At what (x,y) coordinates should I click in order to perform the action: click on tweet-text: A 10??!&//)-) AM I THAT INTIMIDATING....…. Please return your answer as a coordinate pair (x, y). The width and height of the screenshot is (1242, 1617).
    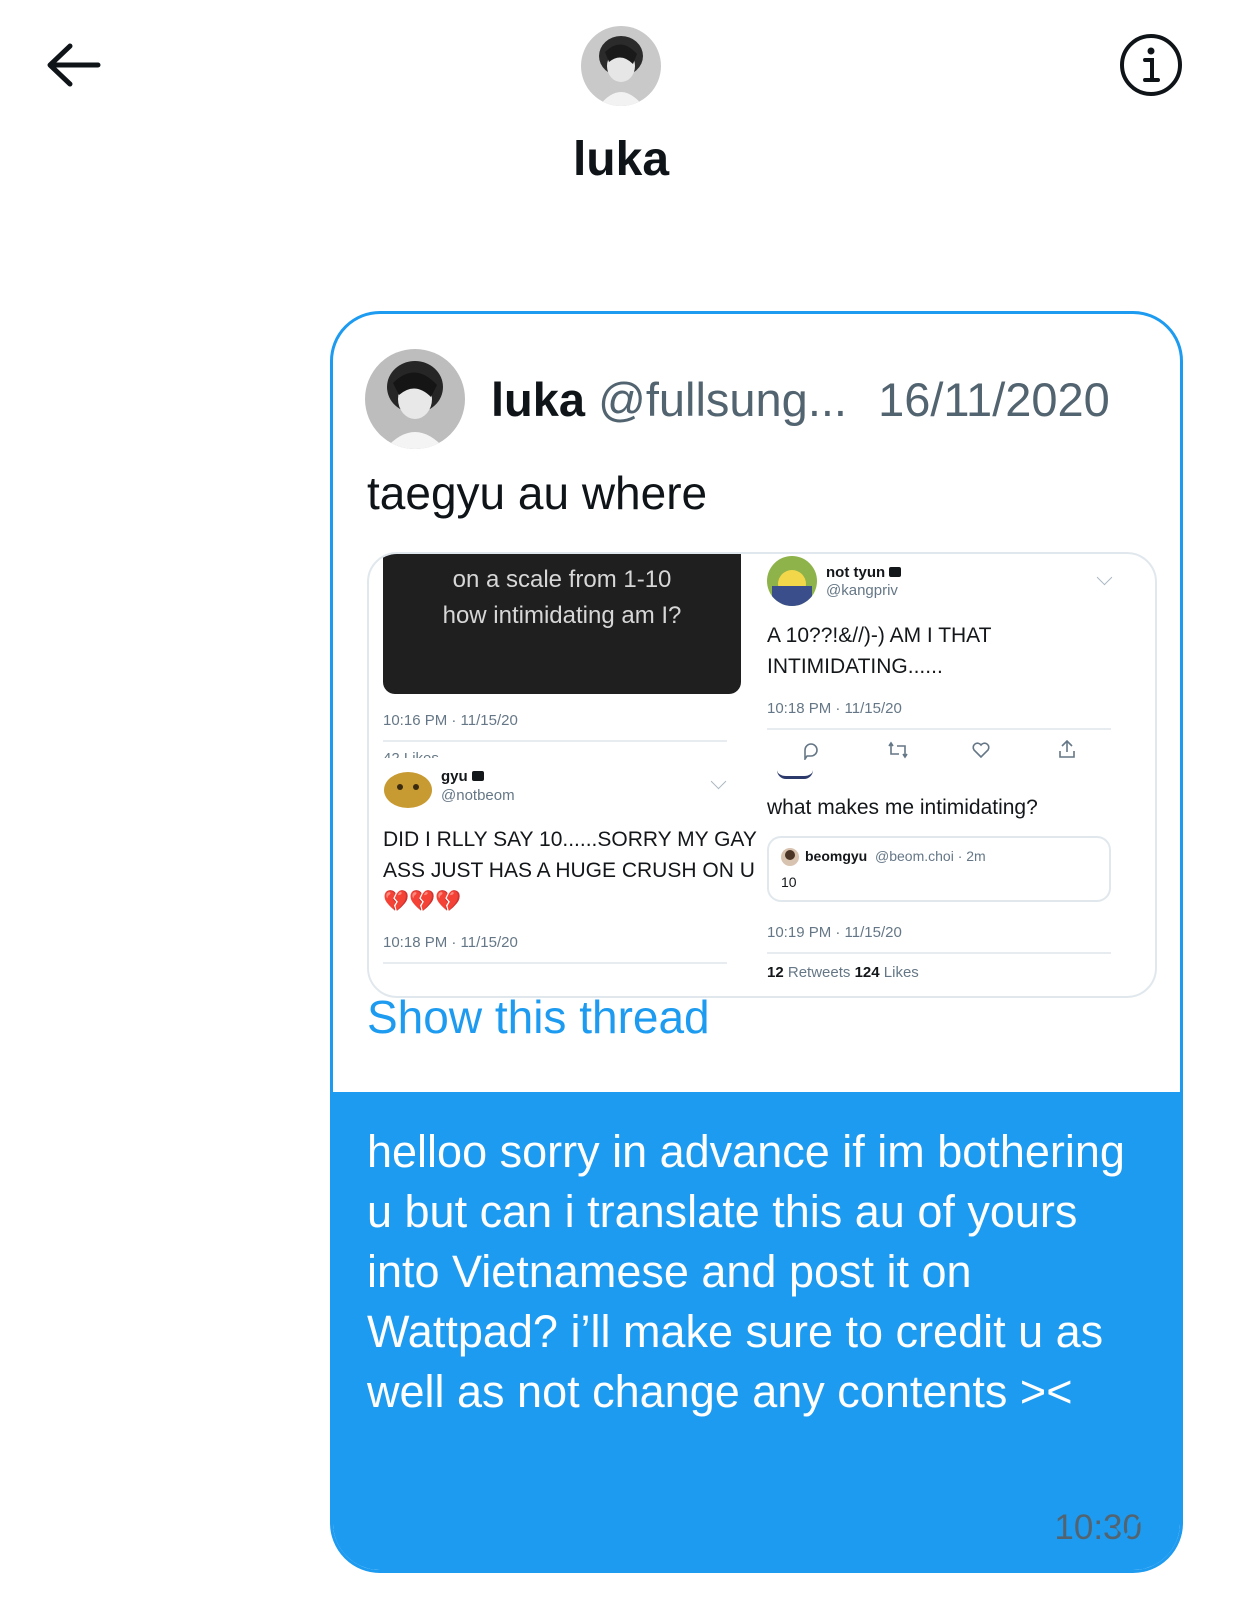
    Looking at the image, I should click on (879, 651).